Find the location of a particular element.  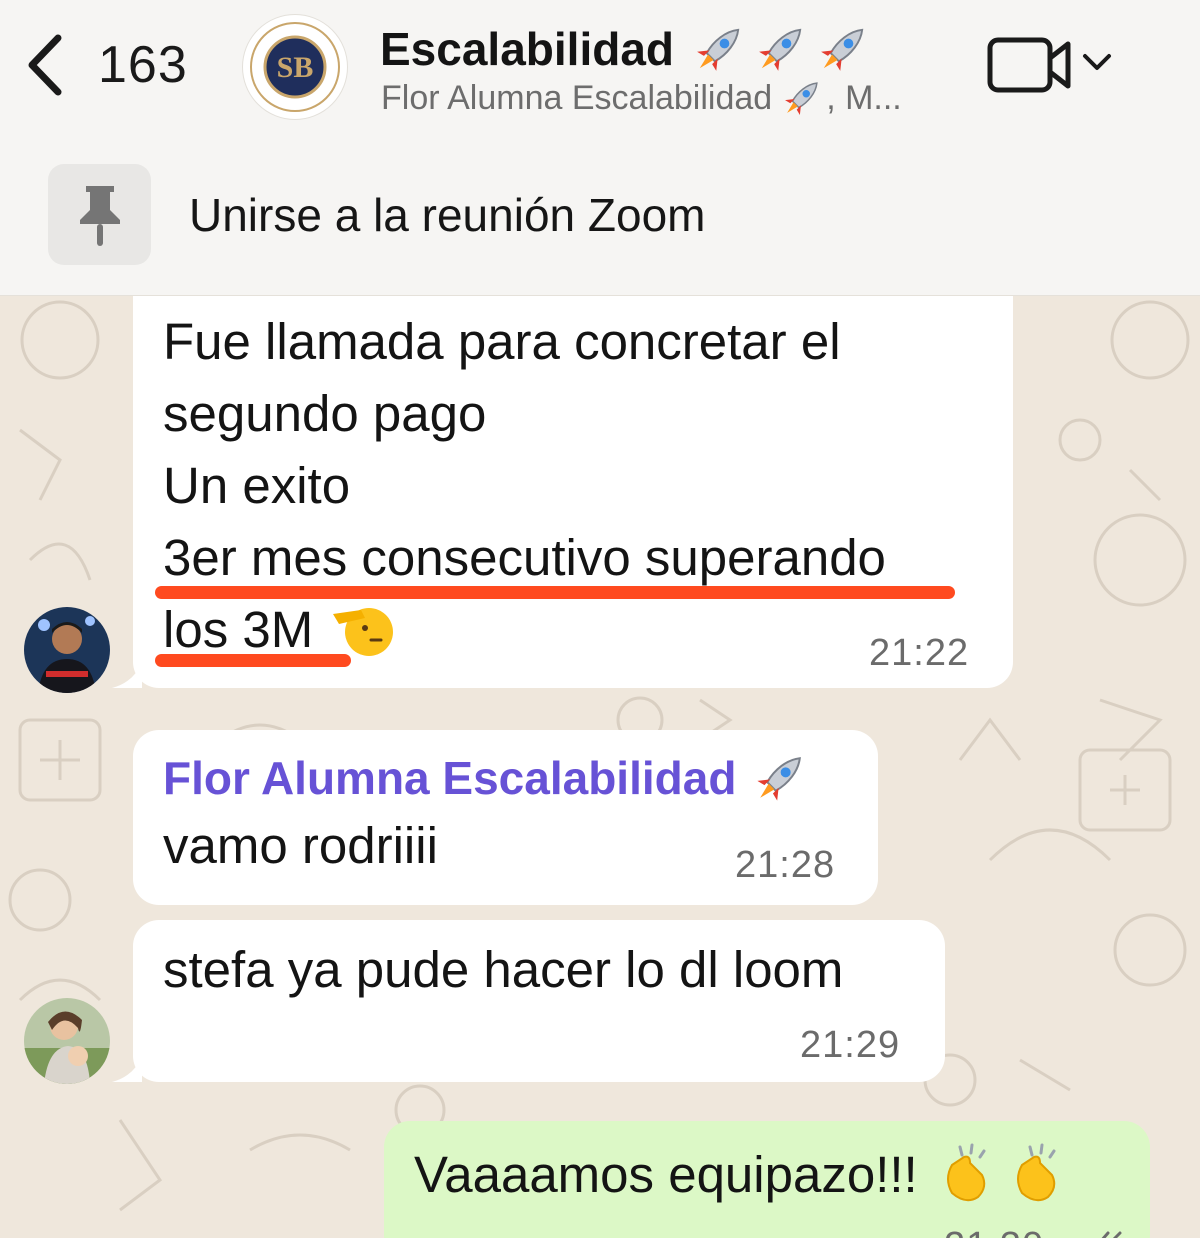

double-check-icon is located at coordinates (1111, 1234).